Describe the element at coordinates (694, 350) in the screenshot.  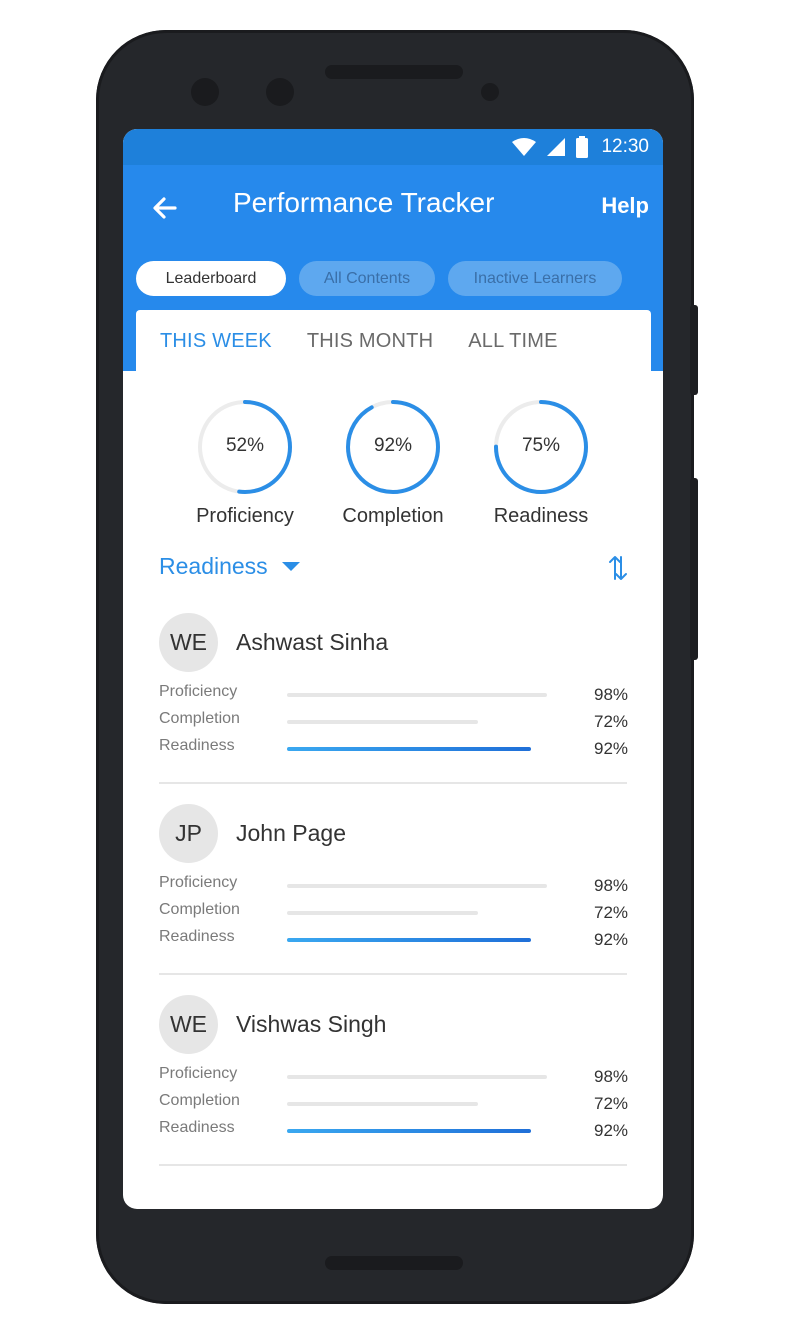
I see `power-button` at that location.